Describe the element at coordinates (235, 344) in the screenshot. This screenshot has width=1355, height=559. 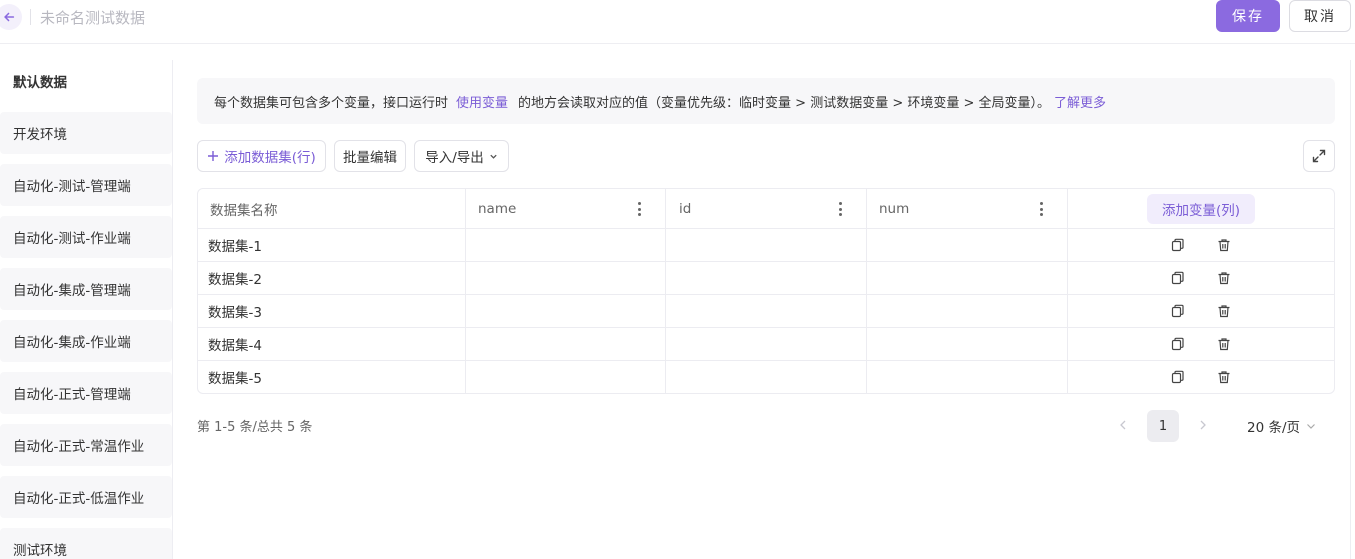
I see `dataset-name-cell: 数据集-4` at that location.